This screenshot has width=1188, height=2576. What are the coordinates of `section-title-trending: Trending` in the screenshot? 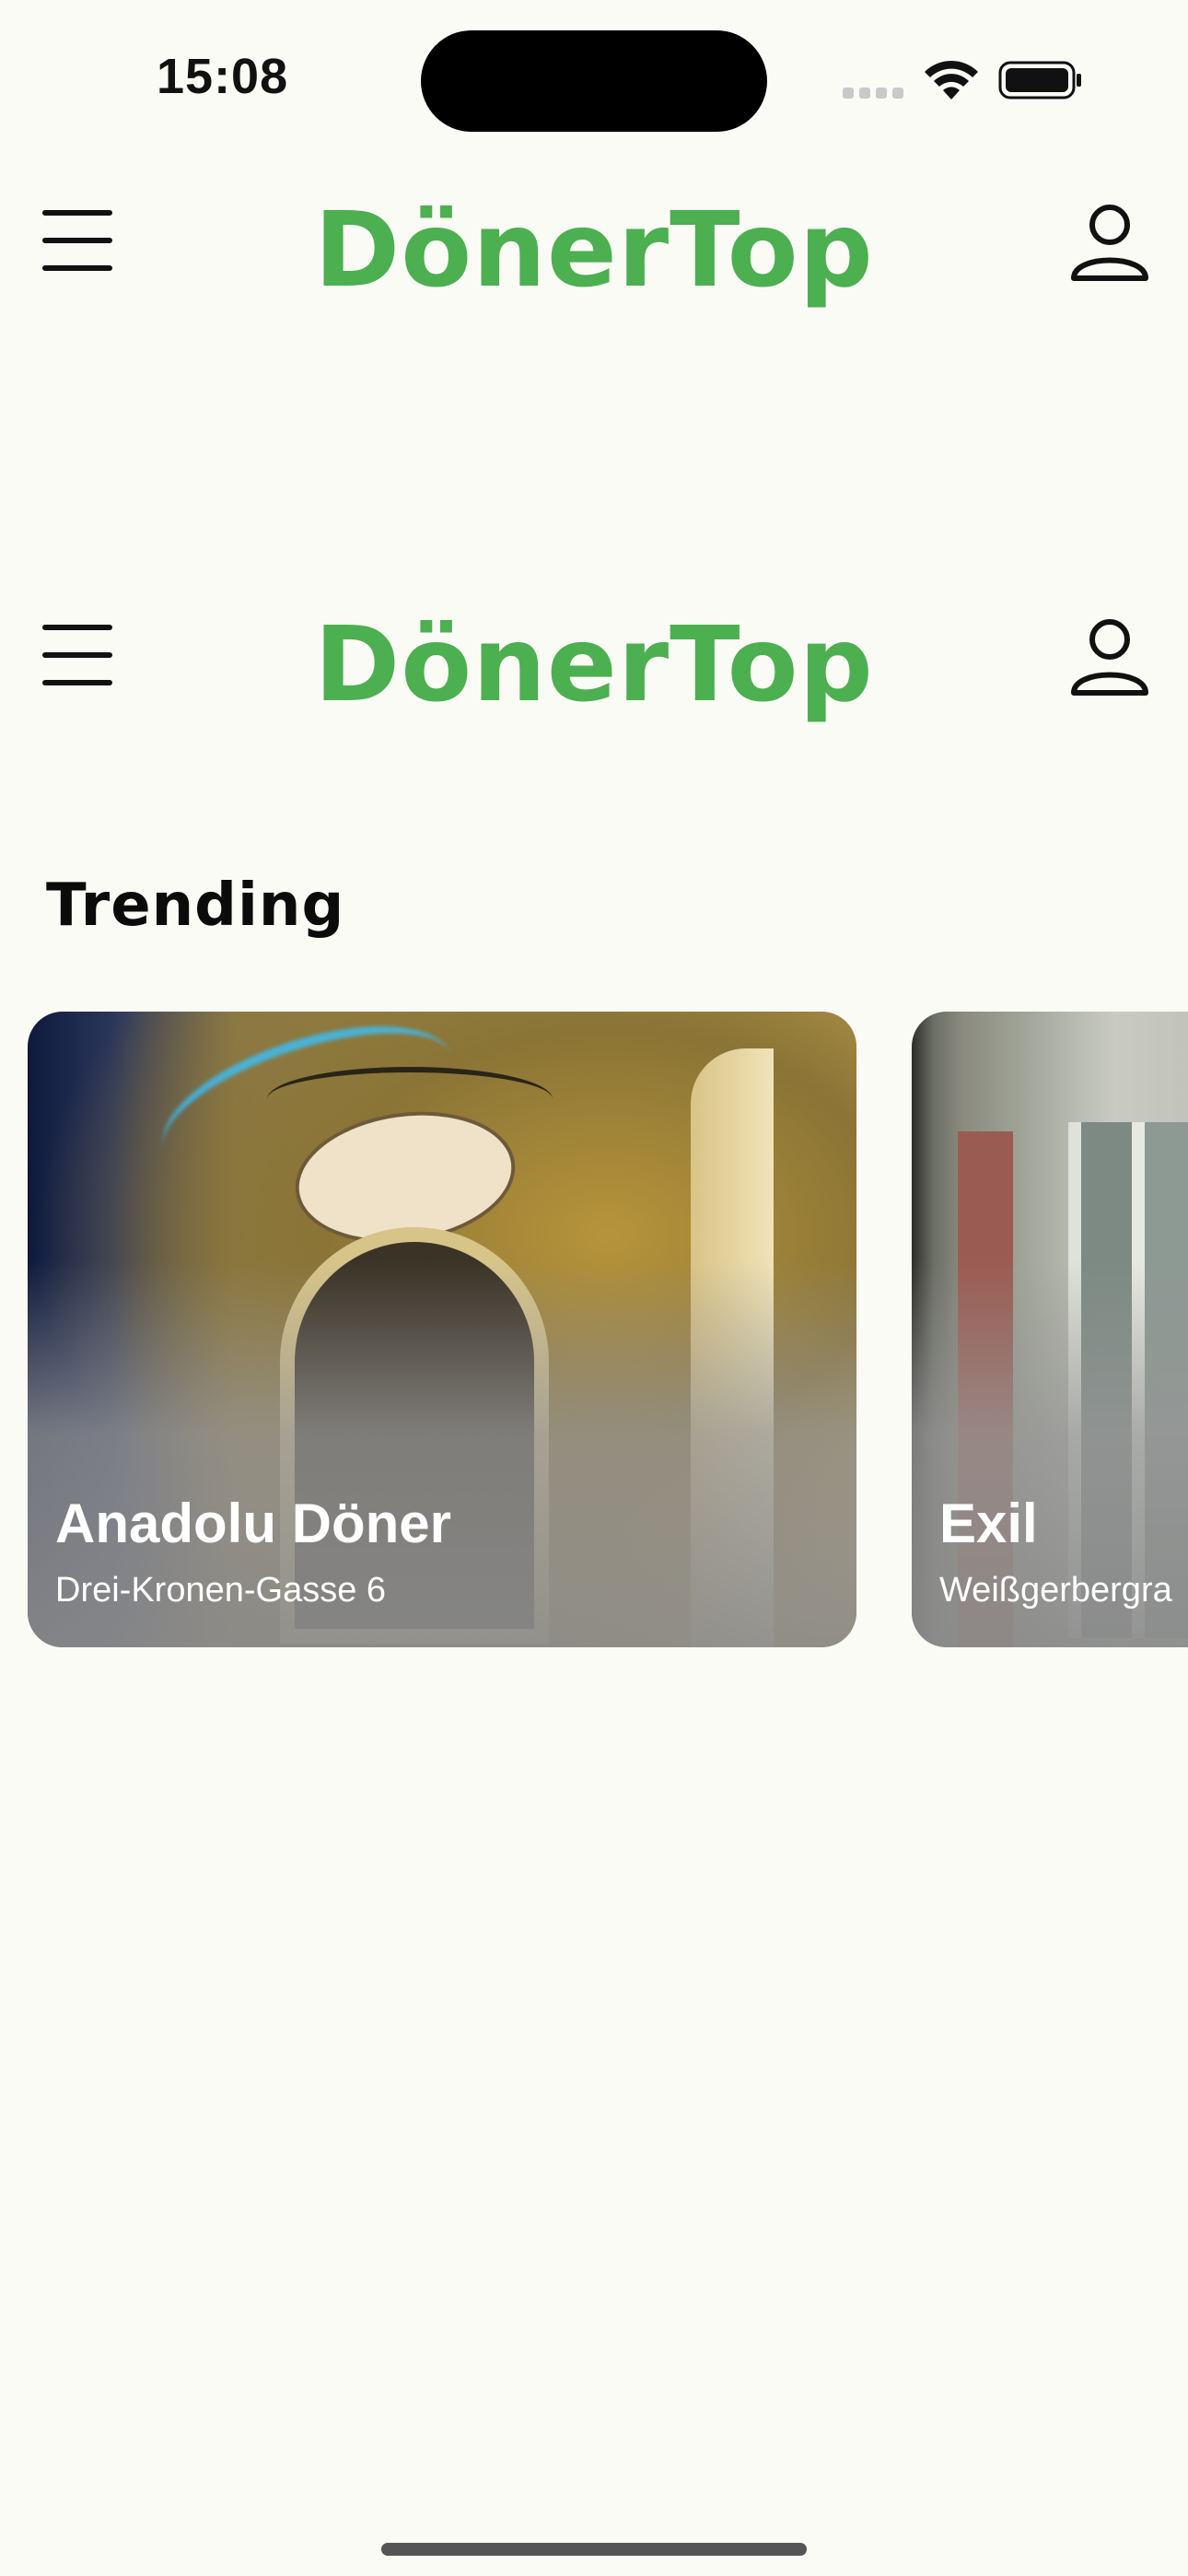 It's located at (195, 906).